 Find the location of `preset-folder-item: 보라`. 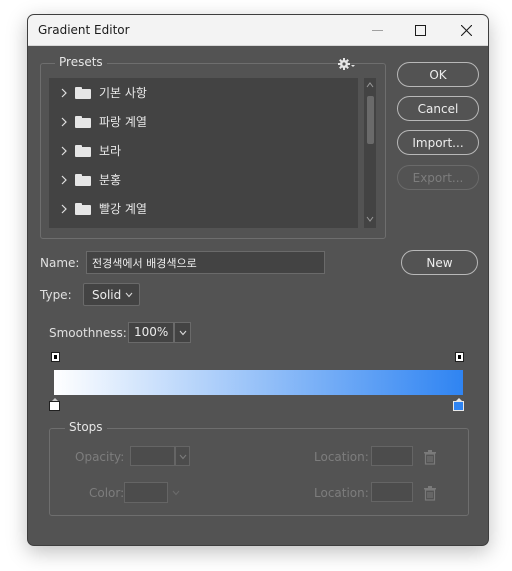

preset-folder-item: 보라 is located at coordinates (203, 150).